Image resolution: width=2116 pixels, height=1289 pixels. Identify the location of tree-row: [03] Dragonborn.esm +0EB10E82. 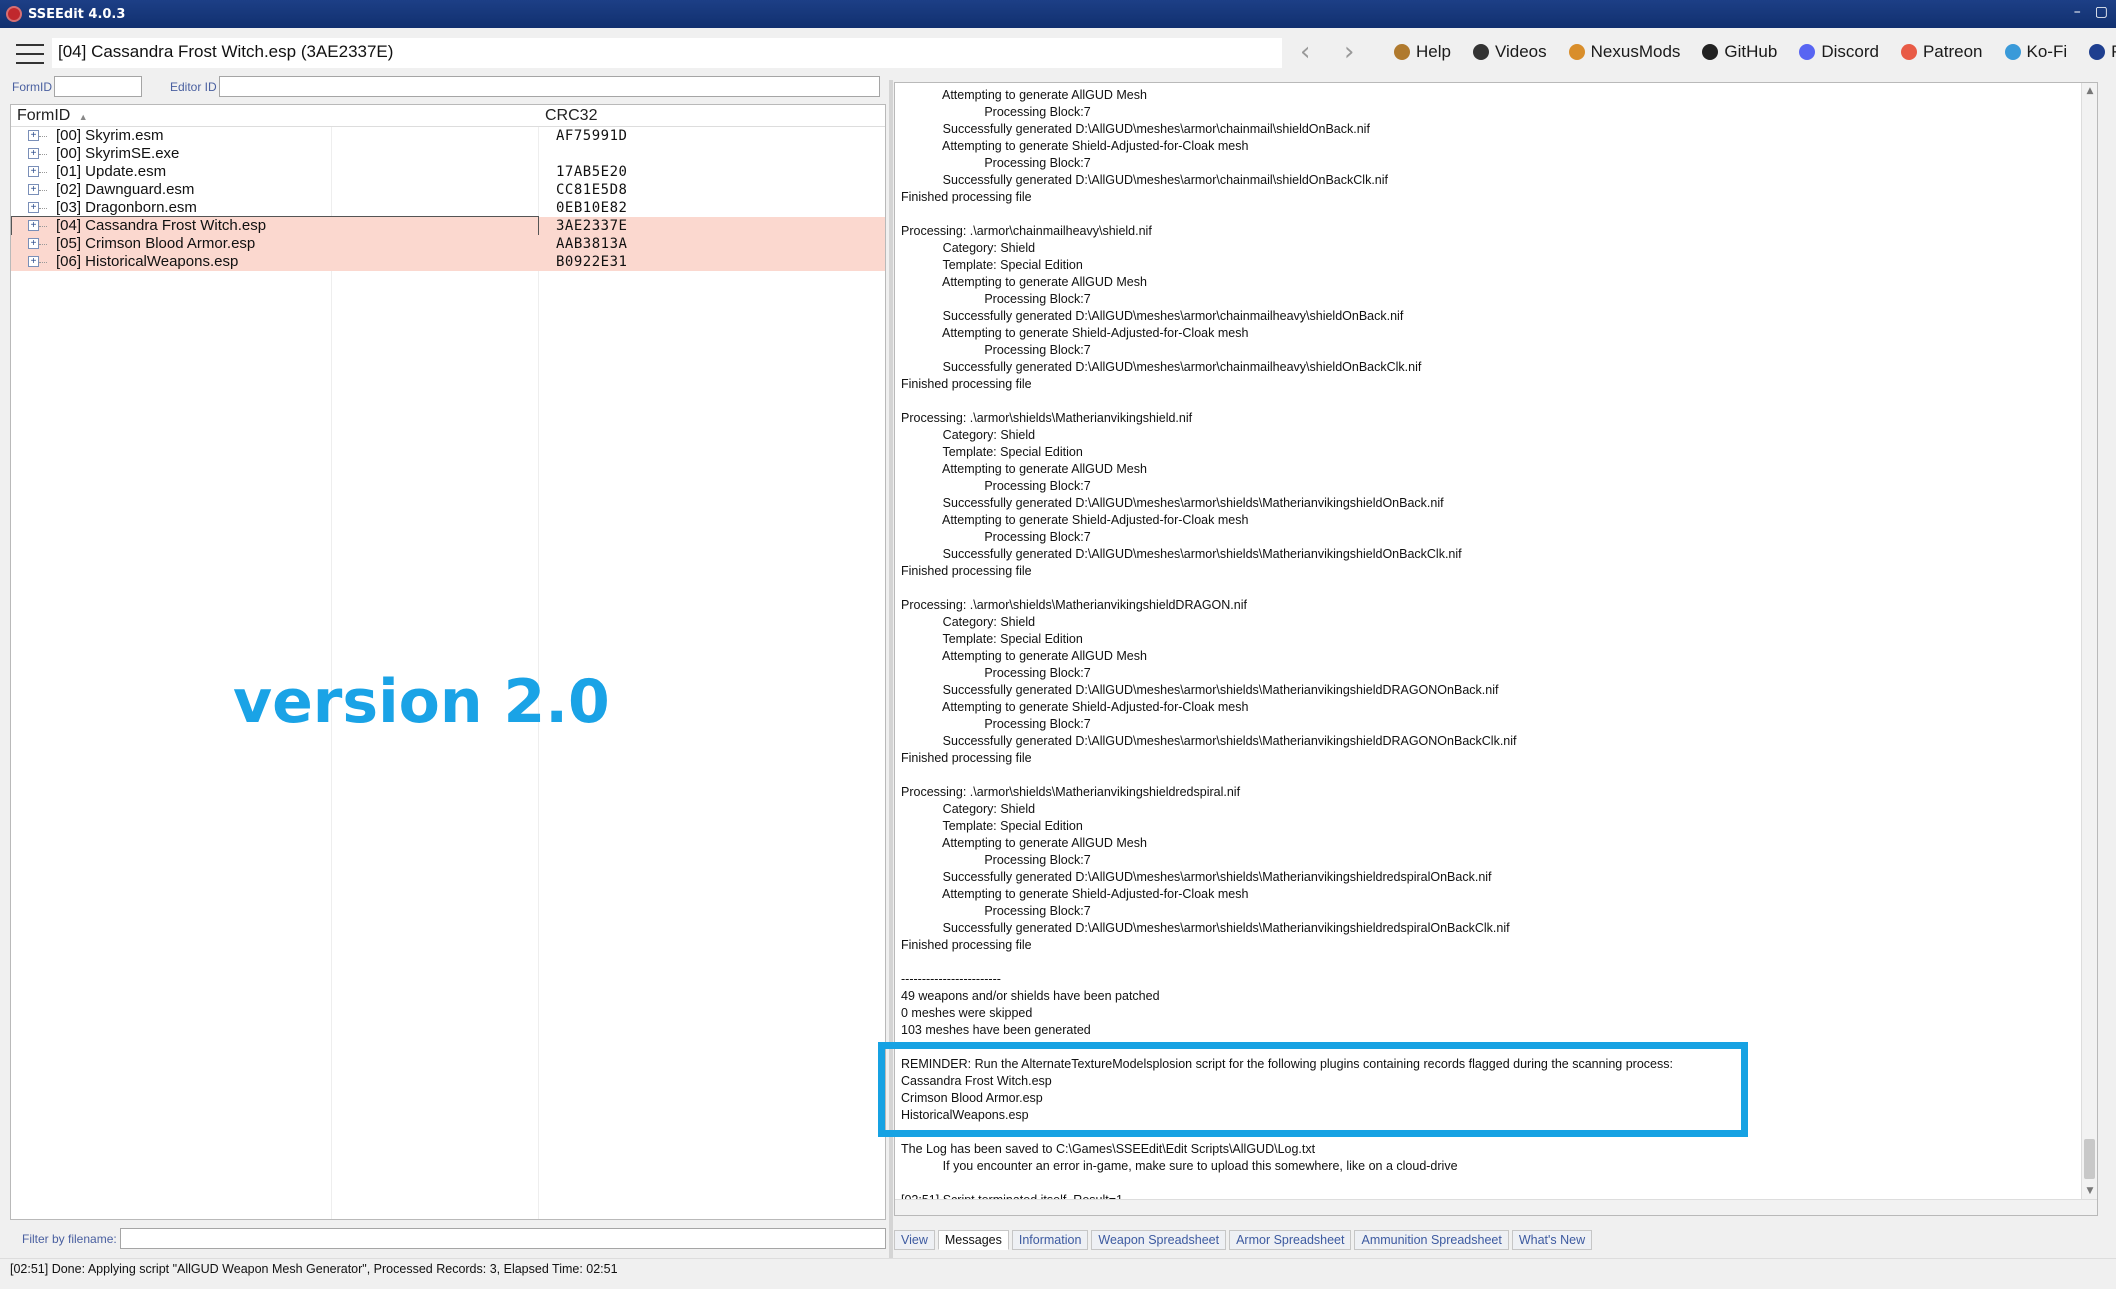
(448, 208).